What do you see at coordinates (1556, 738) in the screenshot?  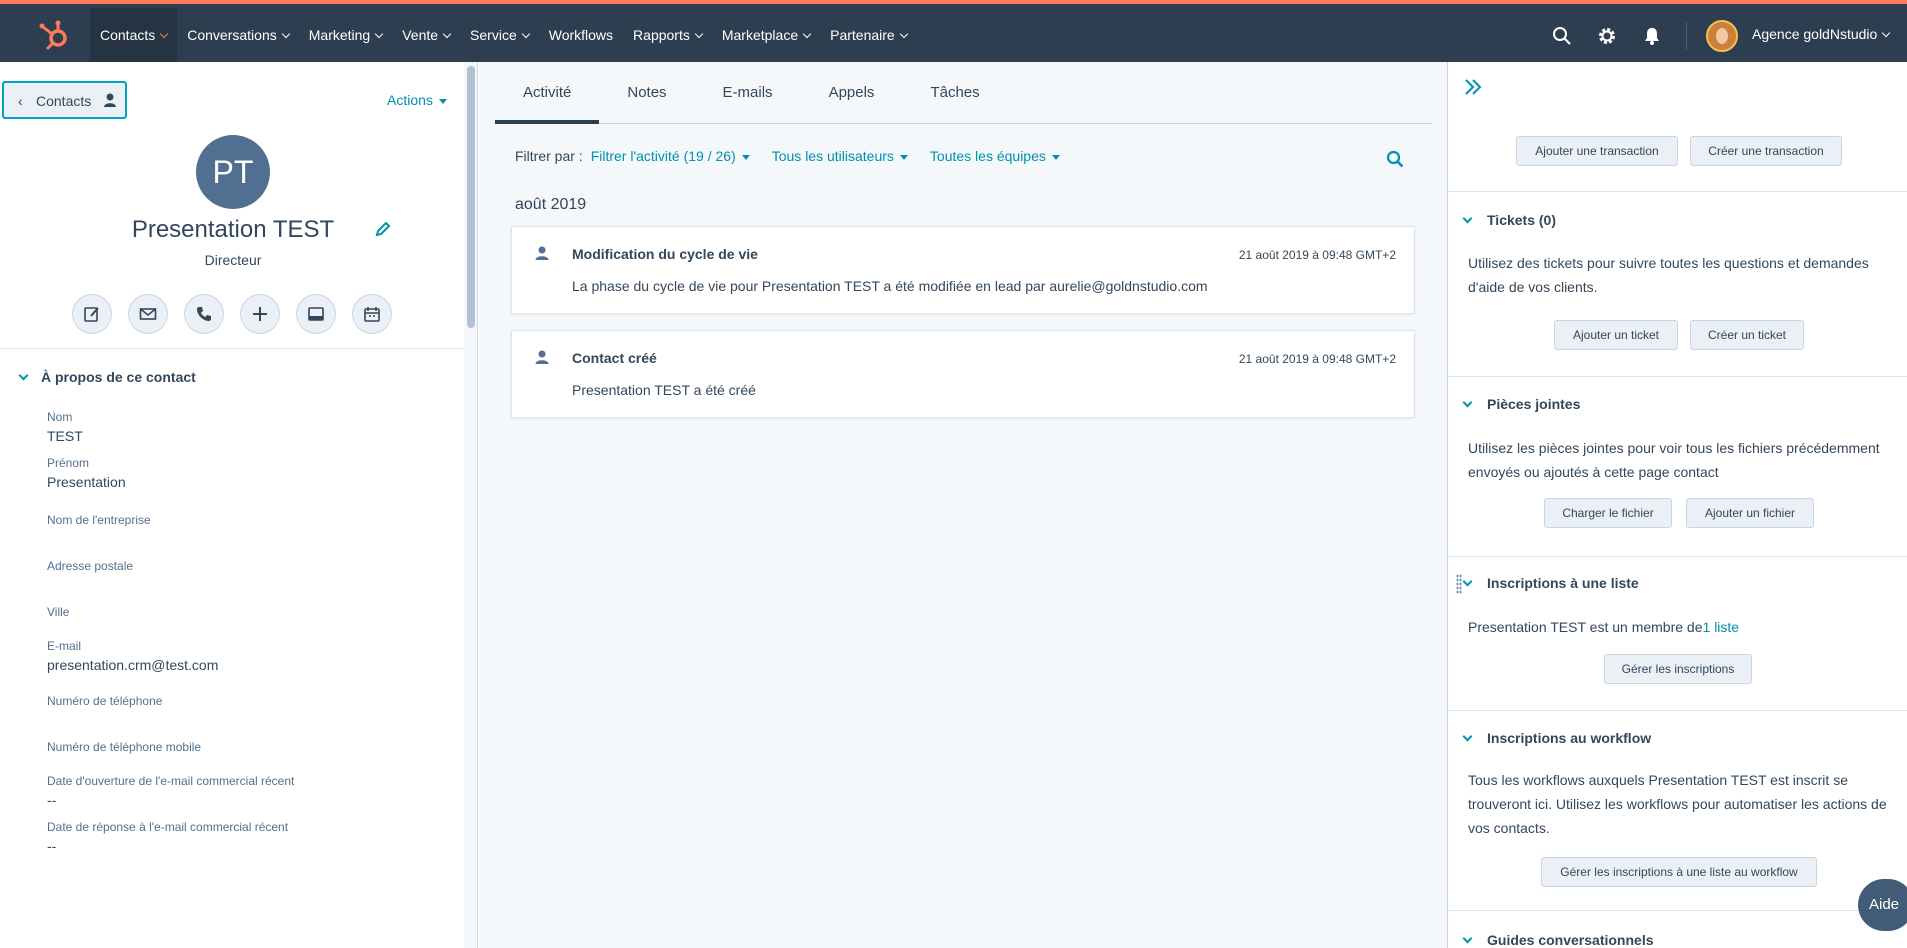 I see `workflows-section-header: Inscriptions au workflow` at bounding box center [1556, 738].